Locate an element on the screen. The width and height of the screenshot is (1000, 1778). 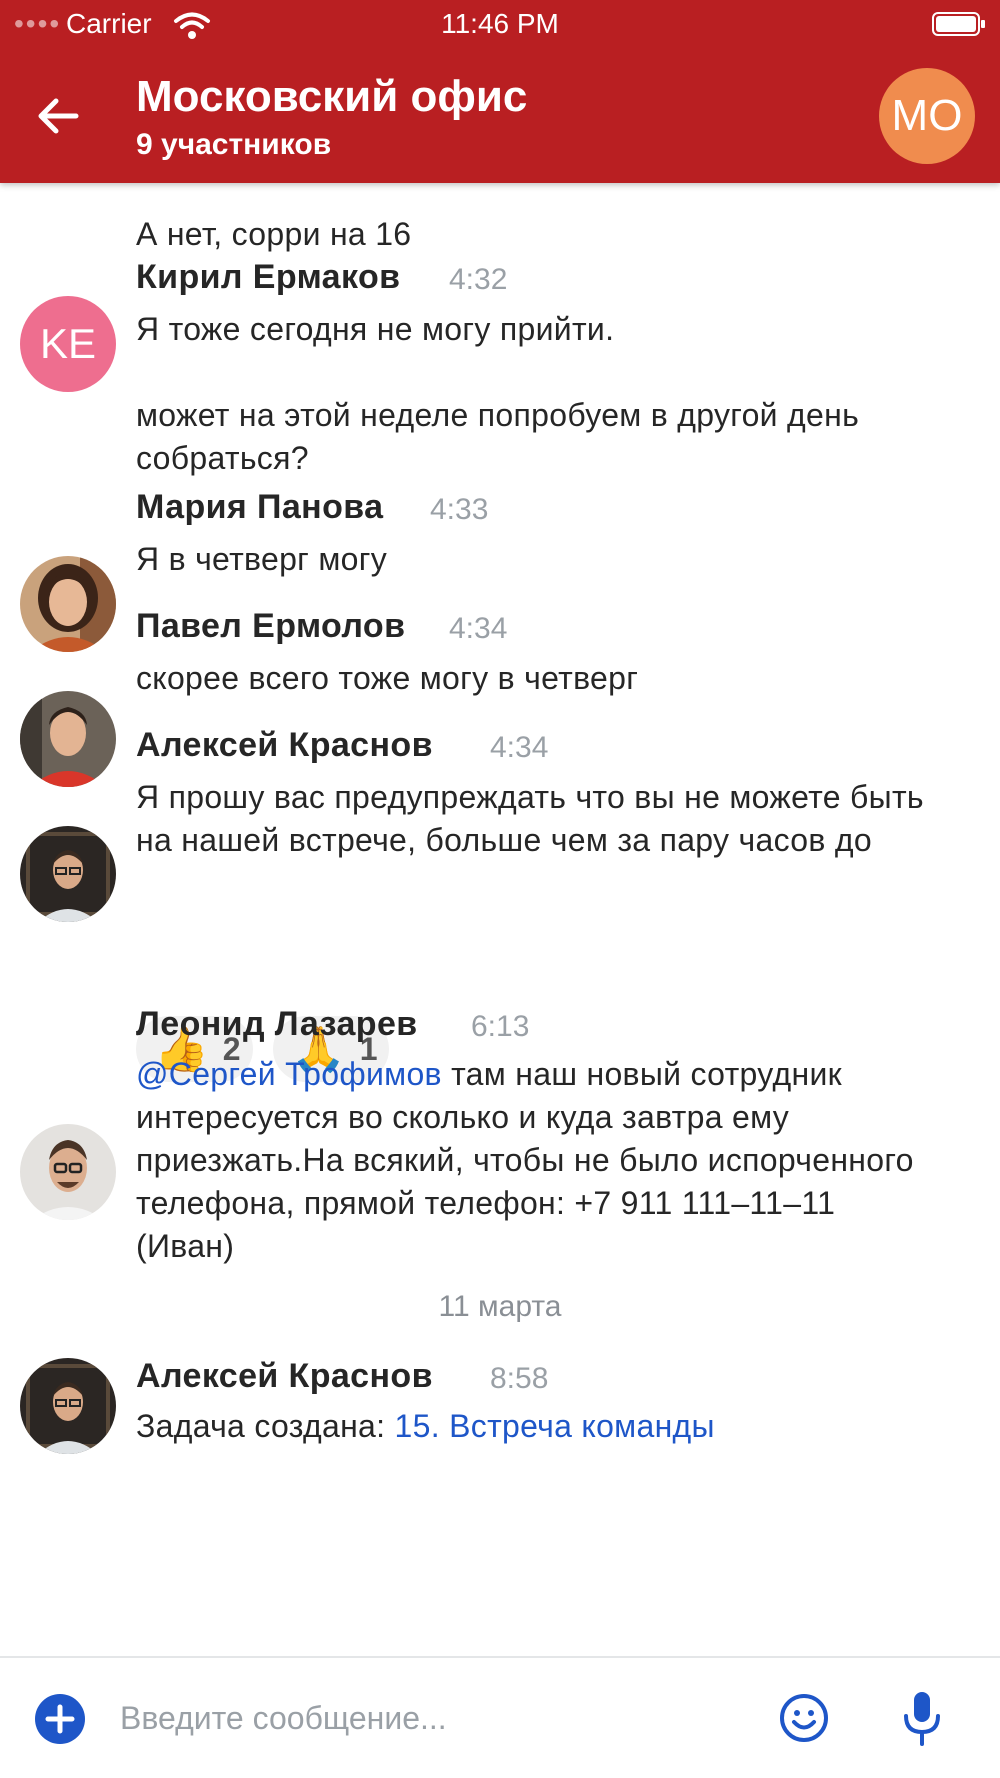
emoji-icon is located at coordinates (804, 1718).